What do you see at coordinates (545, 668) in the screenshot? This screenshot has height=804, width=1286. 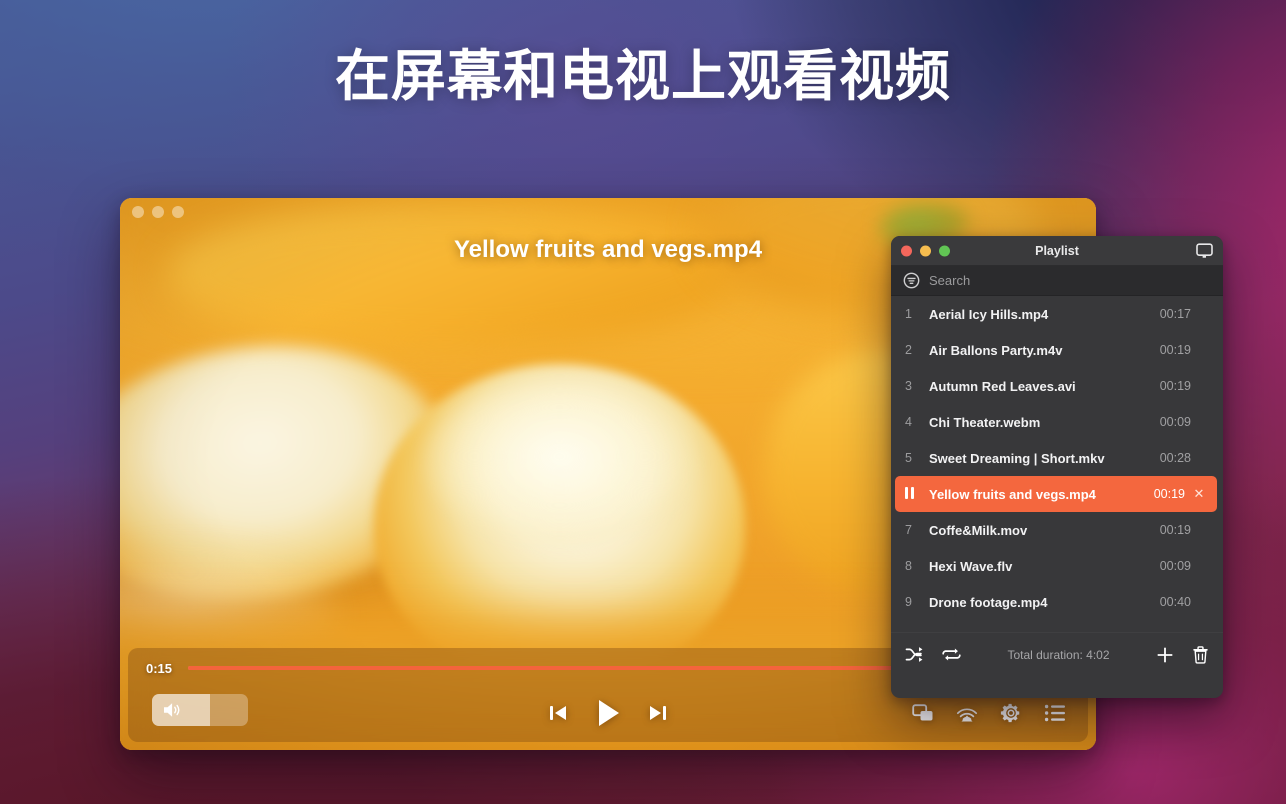 I see `progress-fill` at bounding box center [545, 668].